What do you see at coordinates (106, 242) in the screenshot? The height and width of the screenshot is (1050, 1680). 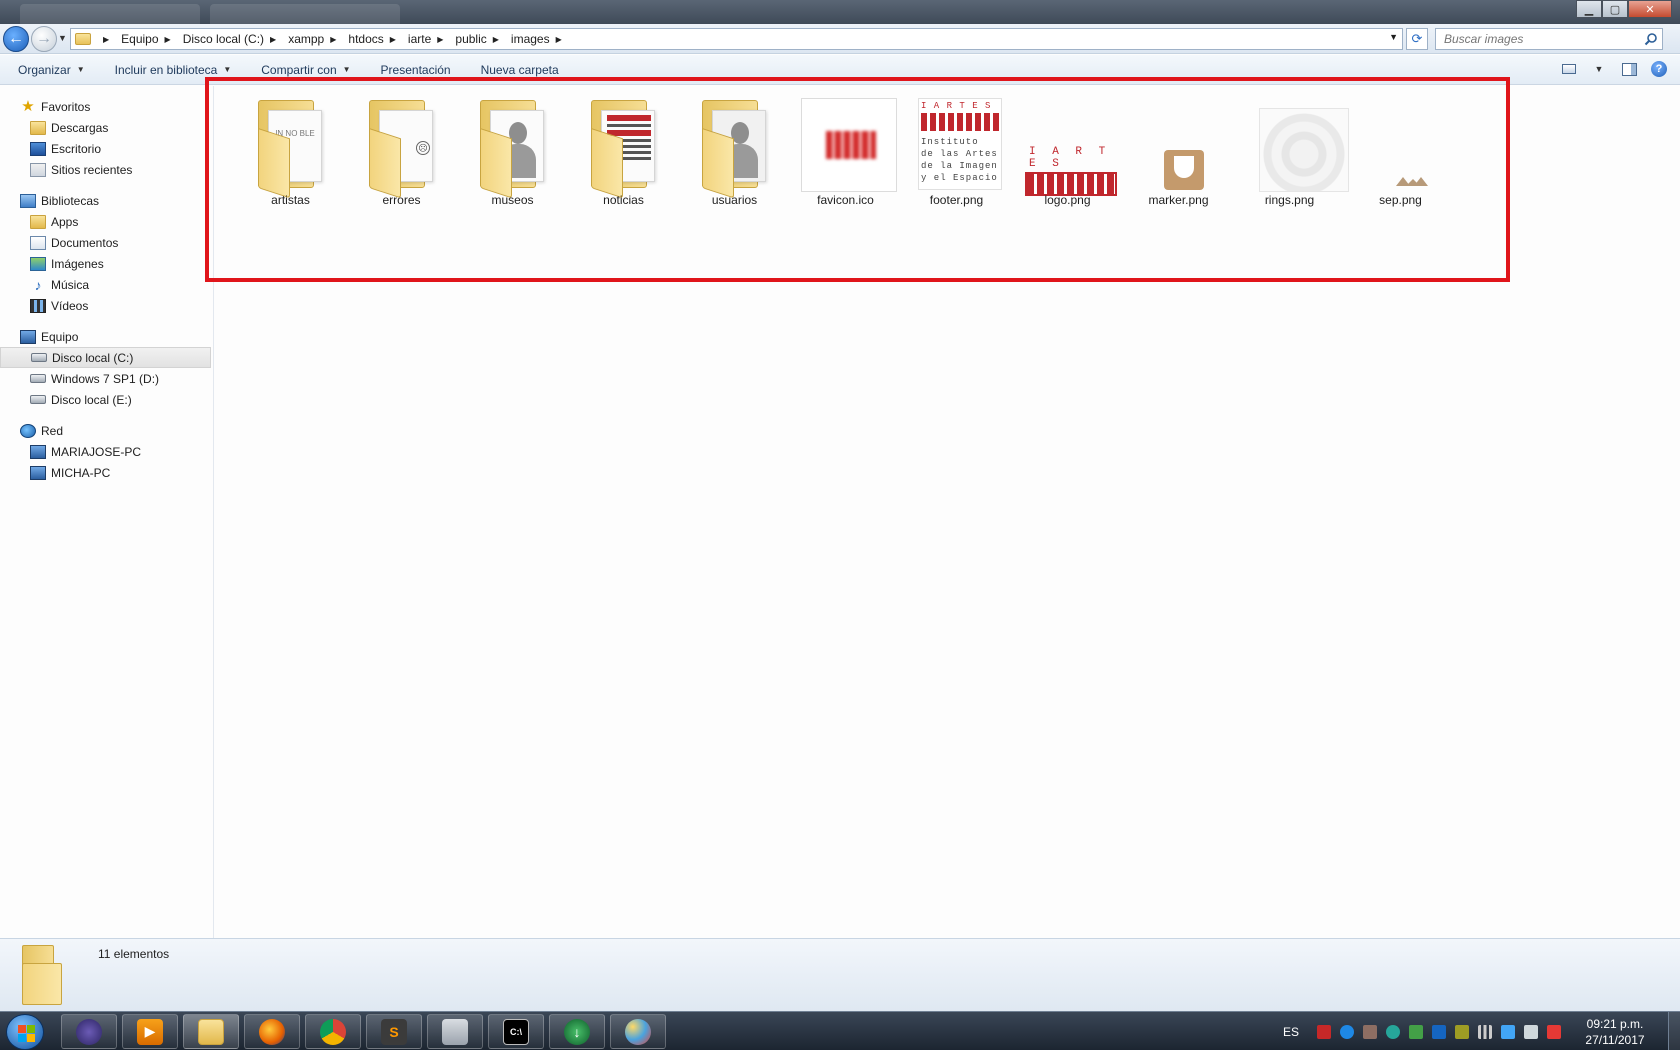 I see `sidebar-item-documentos: Documentos` at bounding box center [106, 242].